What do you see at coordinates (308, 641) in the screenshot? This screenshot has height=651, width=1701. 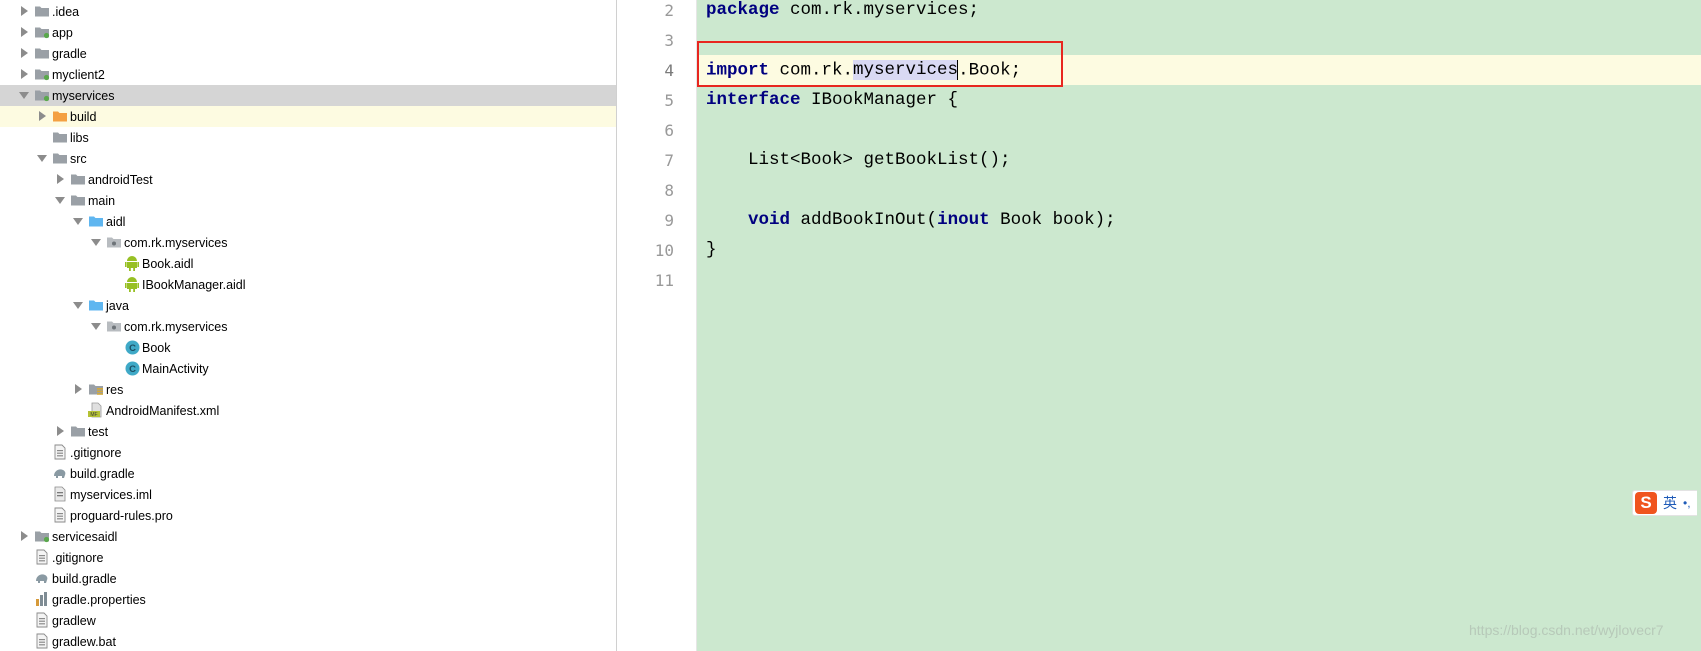 I see `tree-item: gradlew.bat` at bounding box center [308, 641].